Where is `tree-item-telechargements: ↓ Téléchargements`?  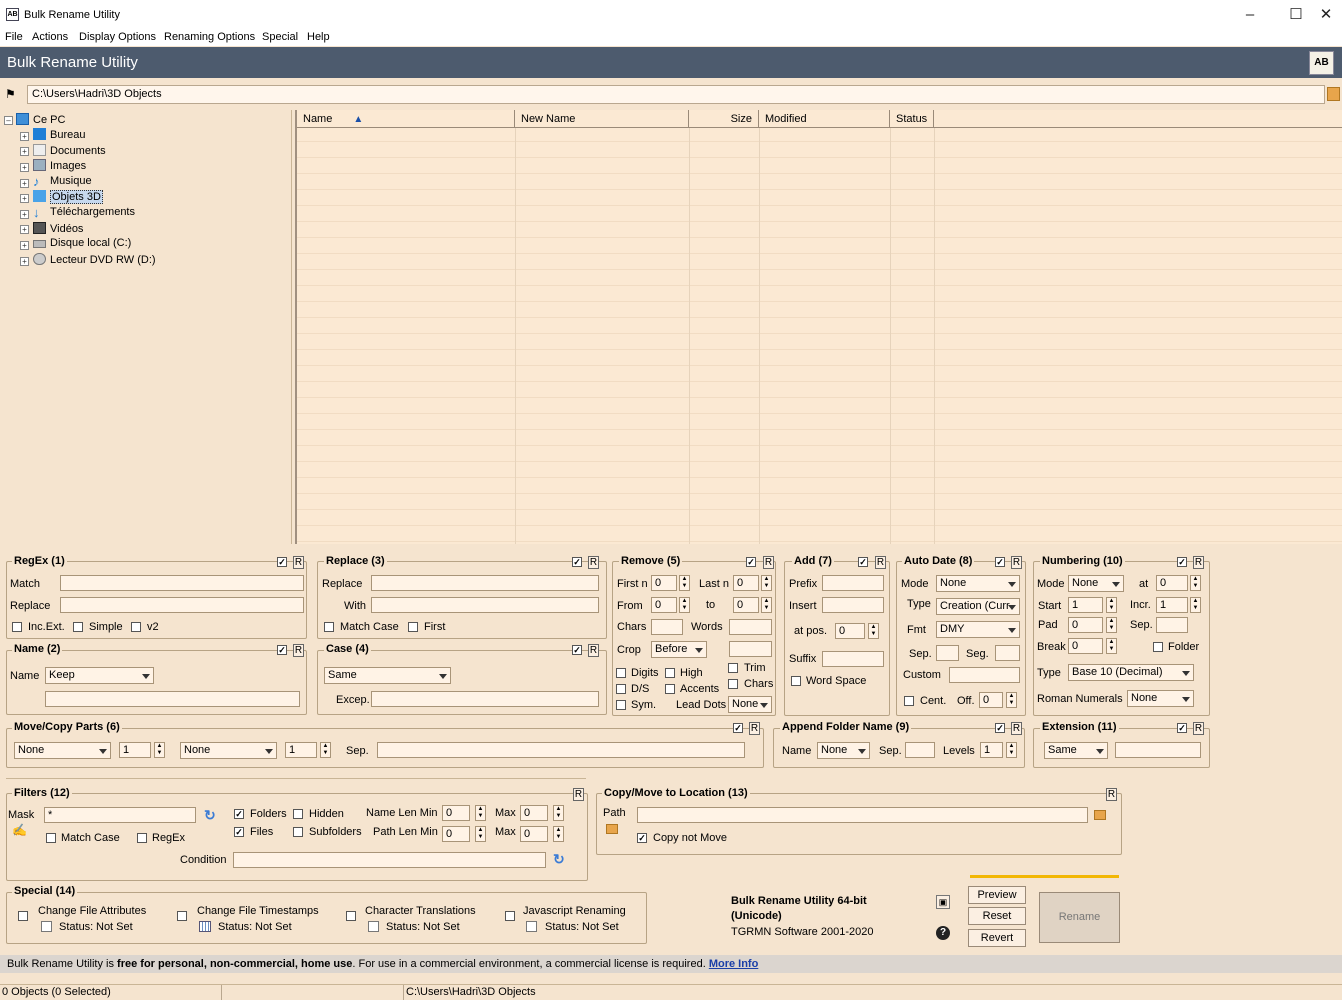 tree-item-telechargements: ↓ Téléchargements is located at coordinates (84, 213).